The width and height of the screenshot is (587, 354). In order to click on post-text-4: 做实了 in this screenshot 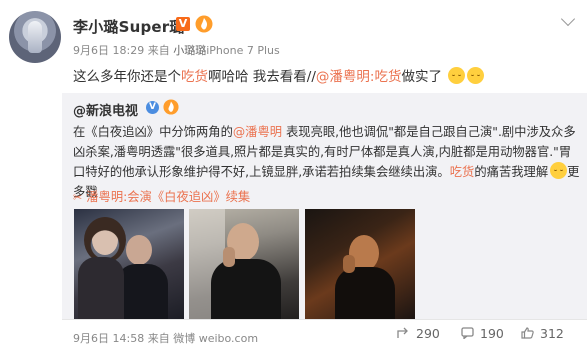, I will do `click(421, 77)`.